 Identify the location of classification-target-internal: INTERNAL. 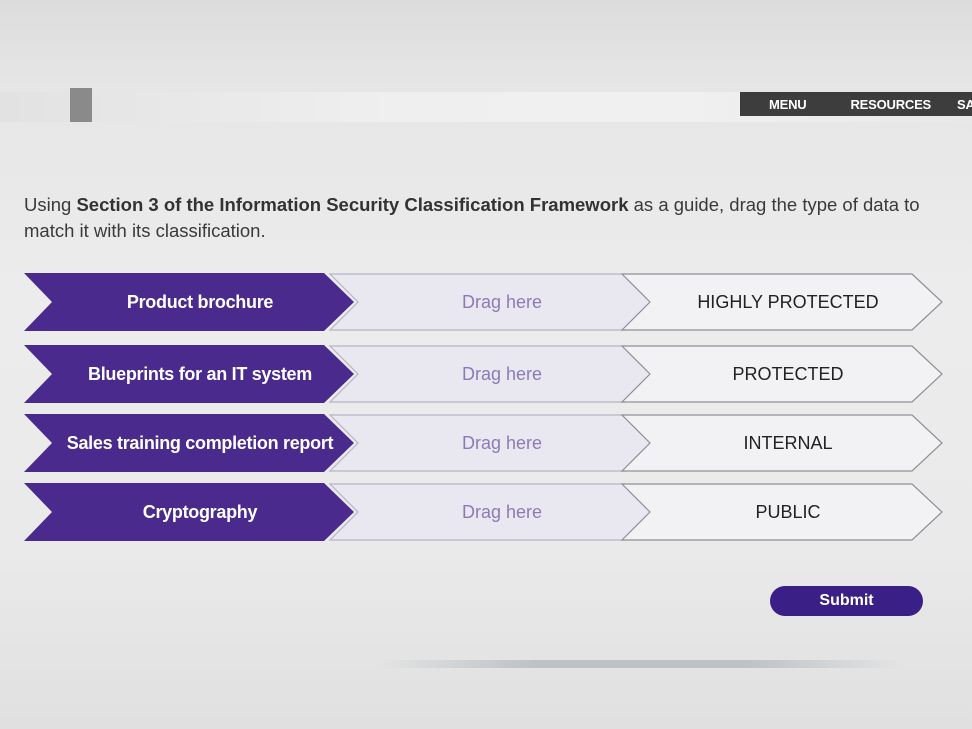
(783, 443).